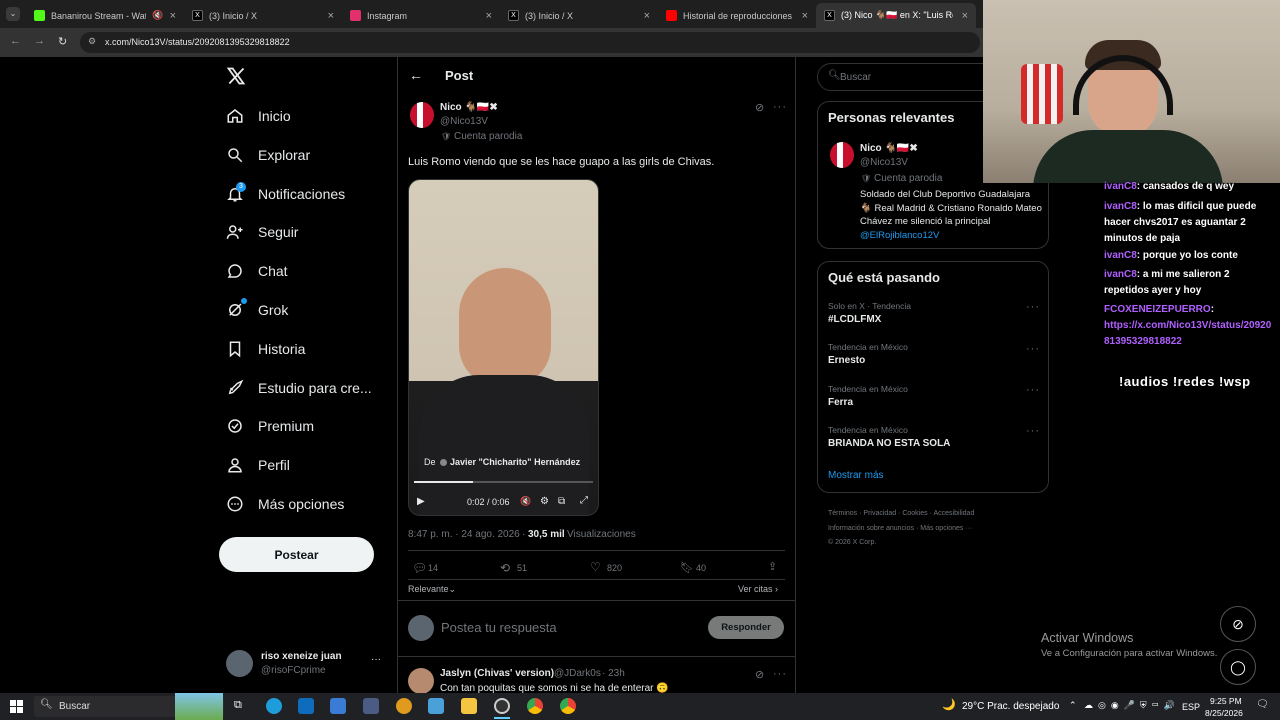 The image size is (1280, 720). What do you see at coordinates (258, 116) in the screenshot?
I see `nav-item-inicio: Inicio` at bounding box center [258, 116].